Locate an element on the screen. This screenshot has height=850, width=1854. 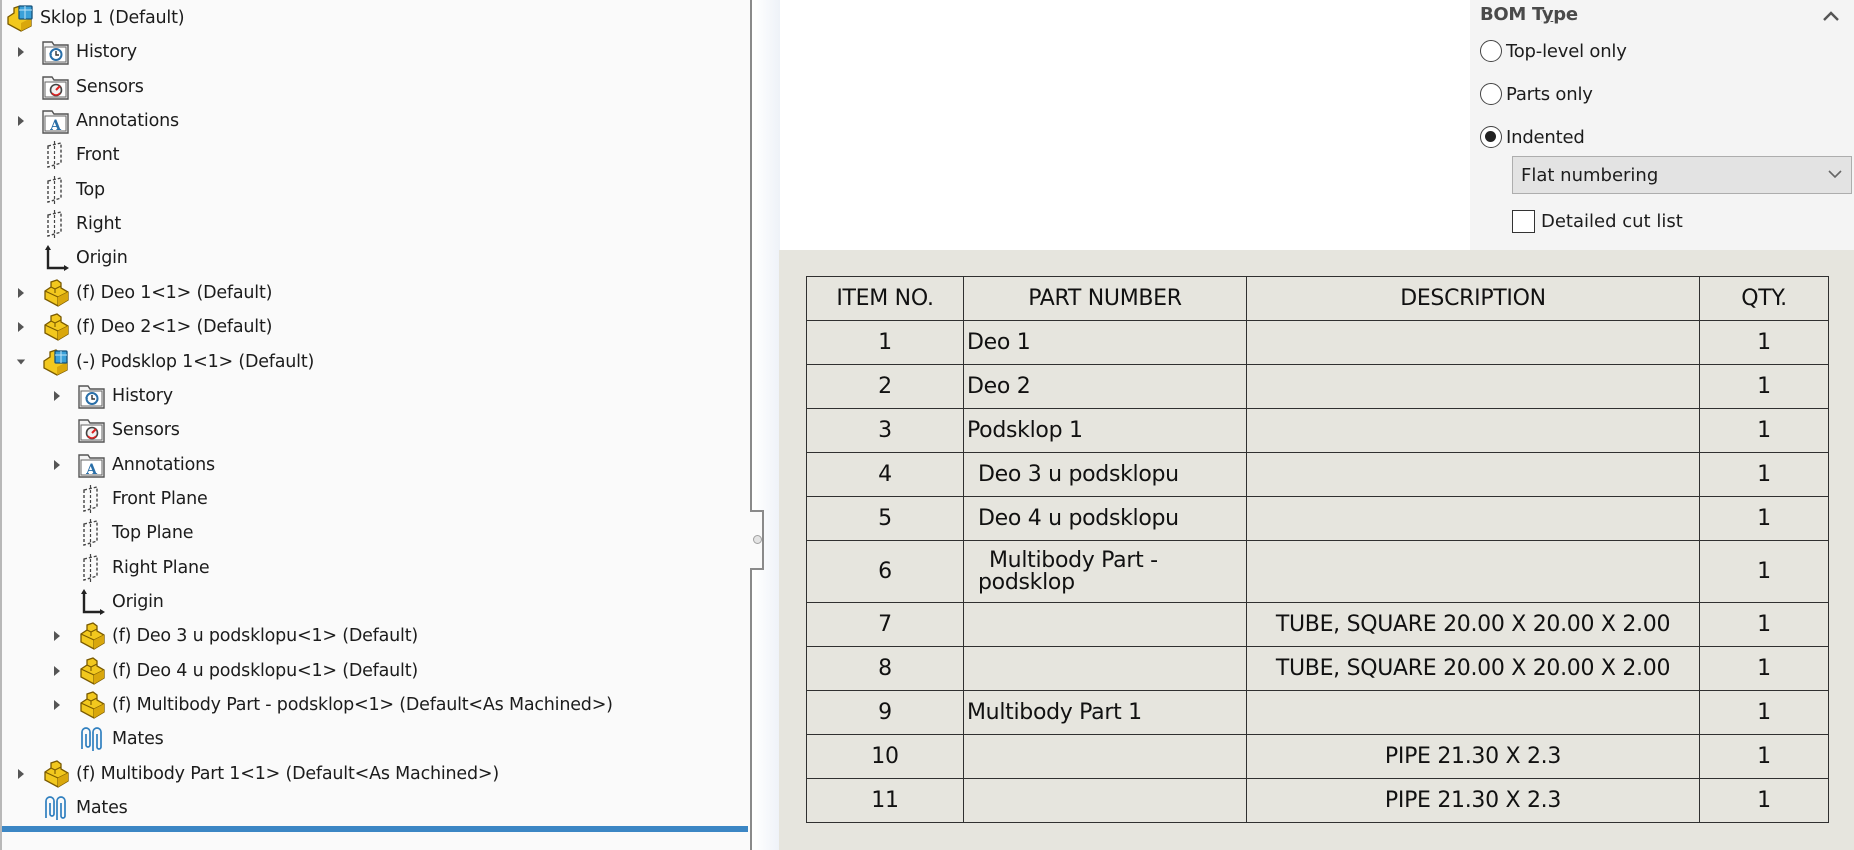
detailed-cut-list-checkbox is located at coordinates (1523, 221).